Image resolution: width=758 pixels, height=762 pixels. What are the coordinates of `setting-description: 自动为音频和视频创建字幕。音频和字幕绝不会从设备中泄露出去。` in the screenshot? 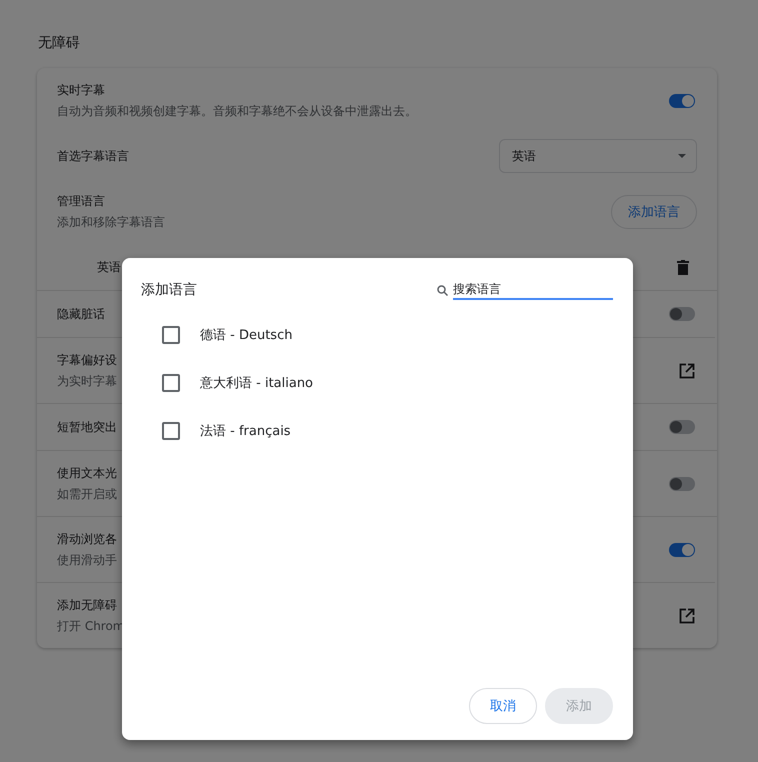 It's located at (237, 111).